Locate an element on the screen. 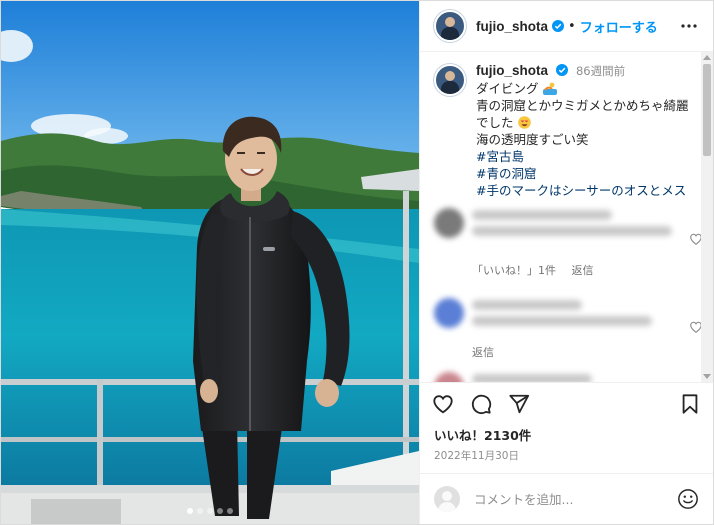 The width and height of the screenshot is (714, 525). post-header: fujio_shota • フォローする is located at coordinates (566, 26).